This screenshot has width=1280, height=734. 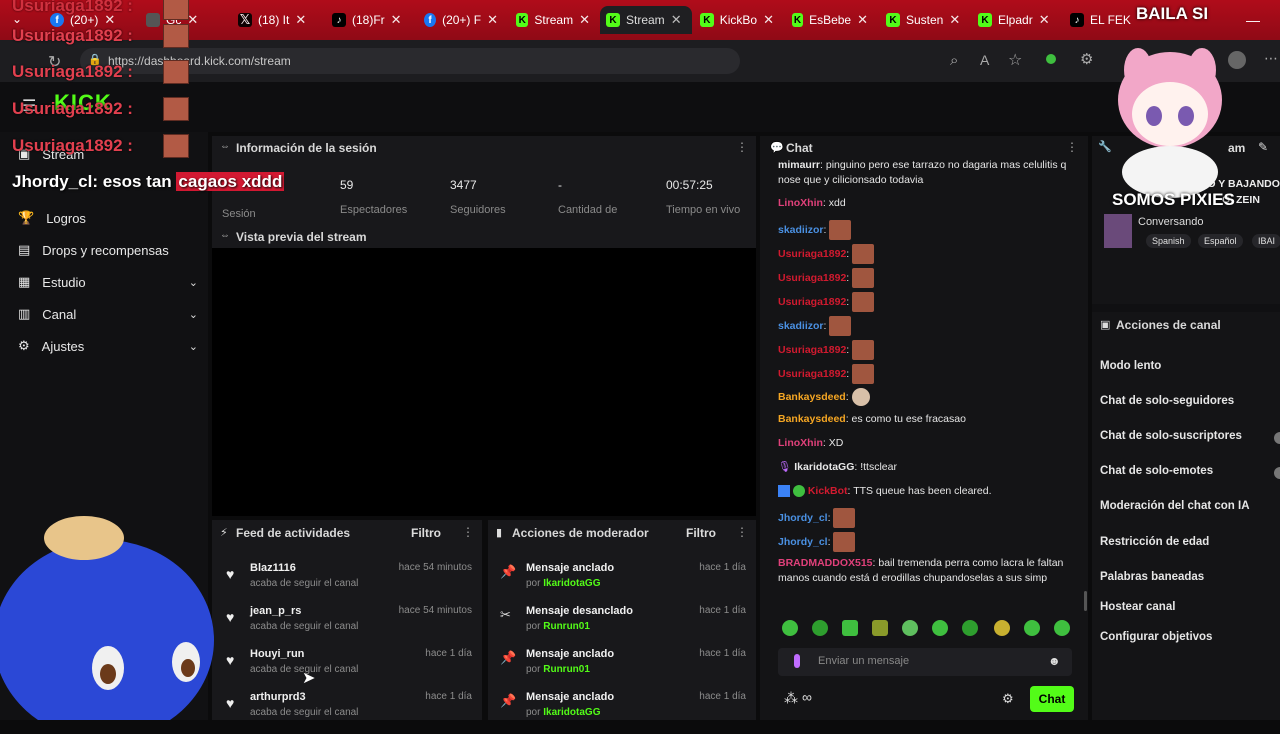 What do you see at coordinates (1016, 20) in the screenshot?
I see `browser-tab: K Elpadr ✕` at bounding box center [1016, 20].